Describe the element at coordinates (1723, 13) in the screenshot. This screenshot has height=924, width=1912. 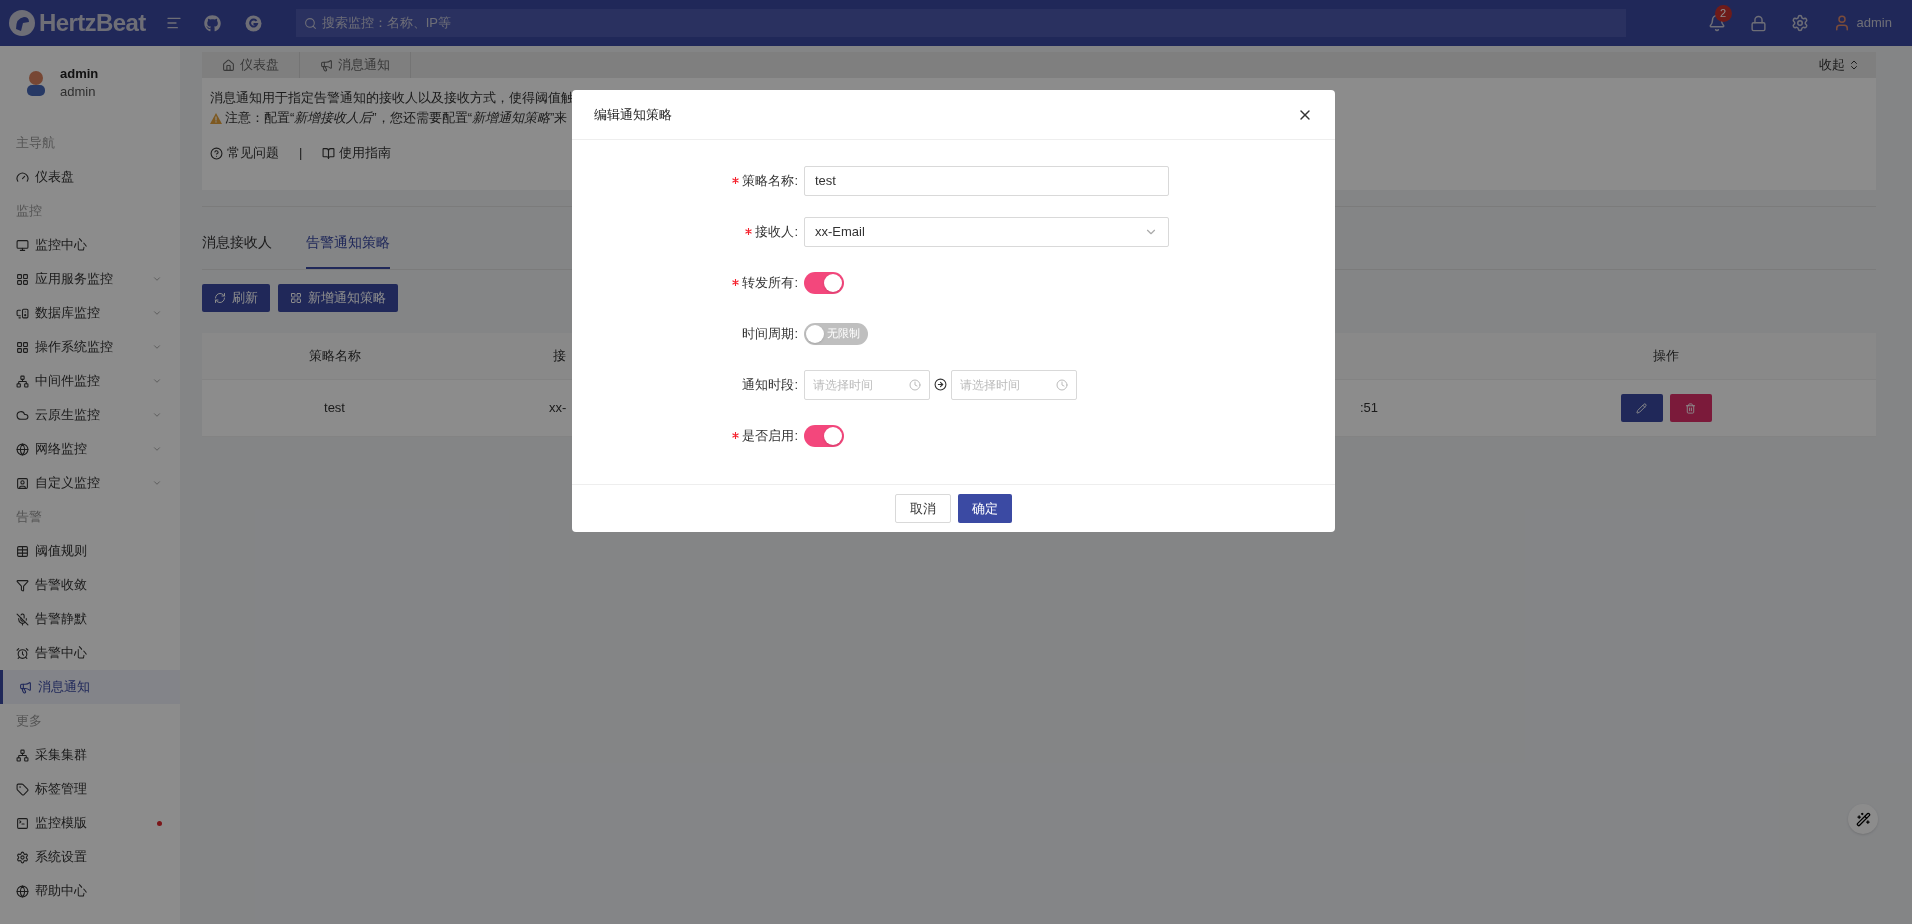
I see `notification-count: 2` at that location.